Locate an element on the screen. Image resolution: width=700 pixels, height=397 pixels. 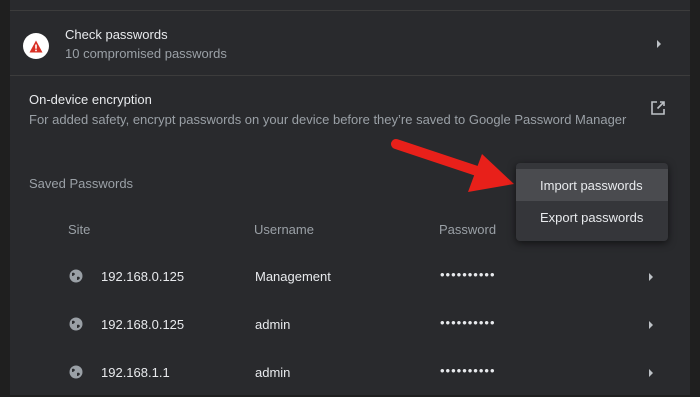
username-label: Management is located at coordinates (293, 276).